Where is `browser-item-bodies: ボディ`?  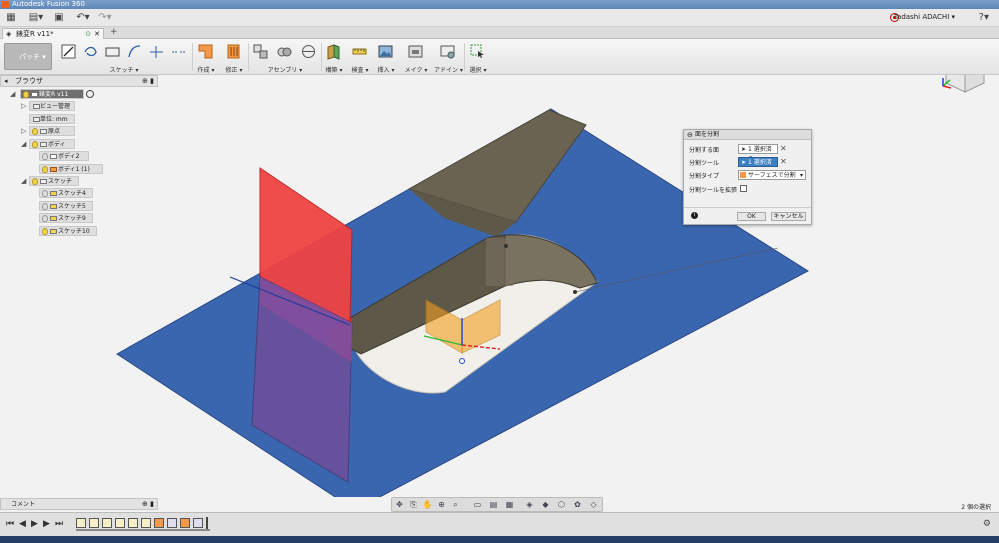 browser-item-bodies: ボディ is located at coordinates (52, 144).